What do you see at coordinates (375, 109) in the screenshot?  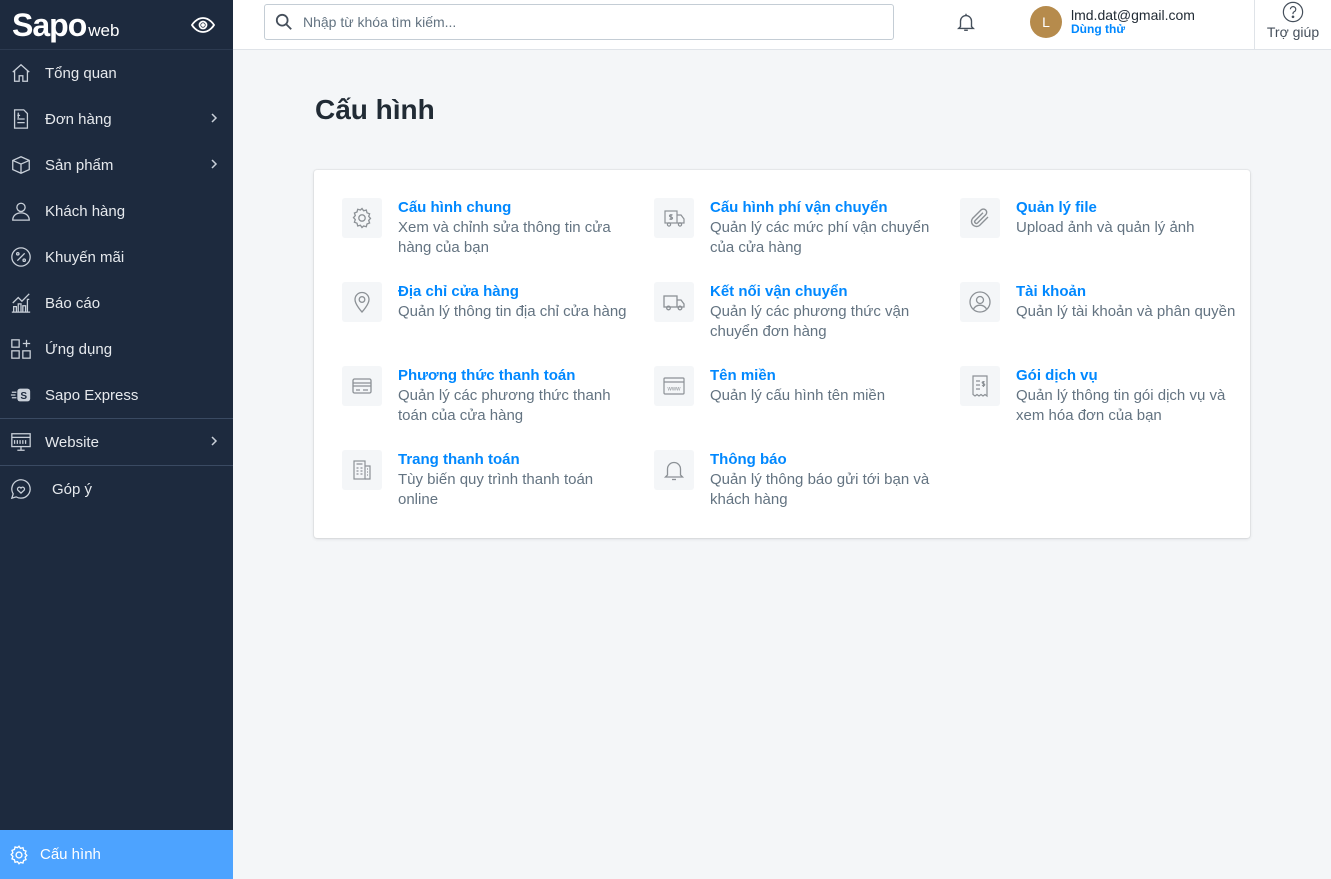 I see `page-title: Cấu hình` at bounding box center [375, 109].